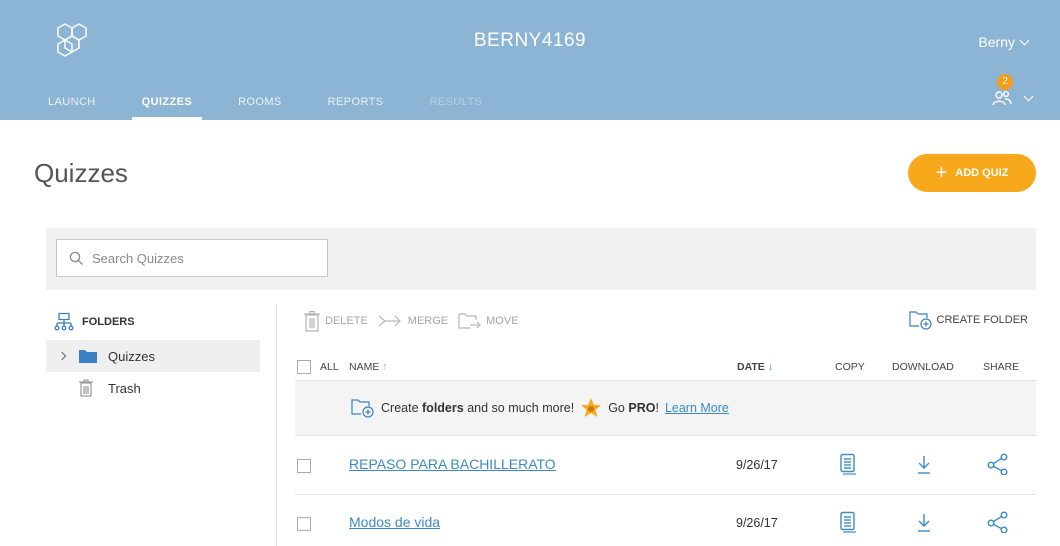 Image resolution: width=1060 pixels, height=546 pixels. What do you see at coordinates (72, 108) in the screenshot?
I see `tab-launch: LAUNCH` at bounding box center [72, 108].